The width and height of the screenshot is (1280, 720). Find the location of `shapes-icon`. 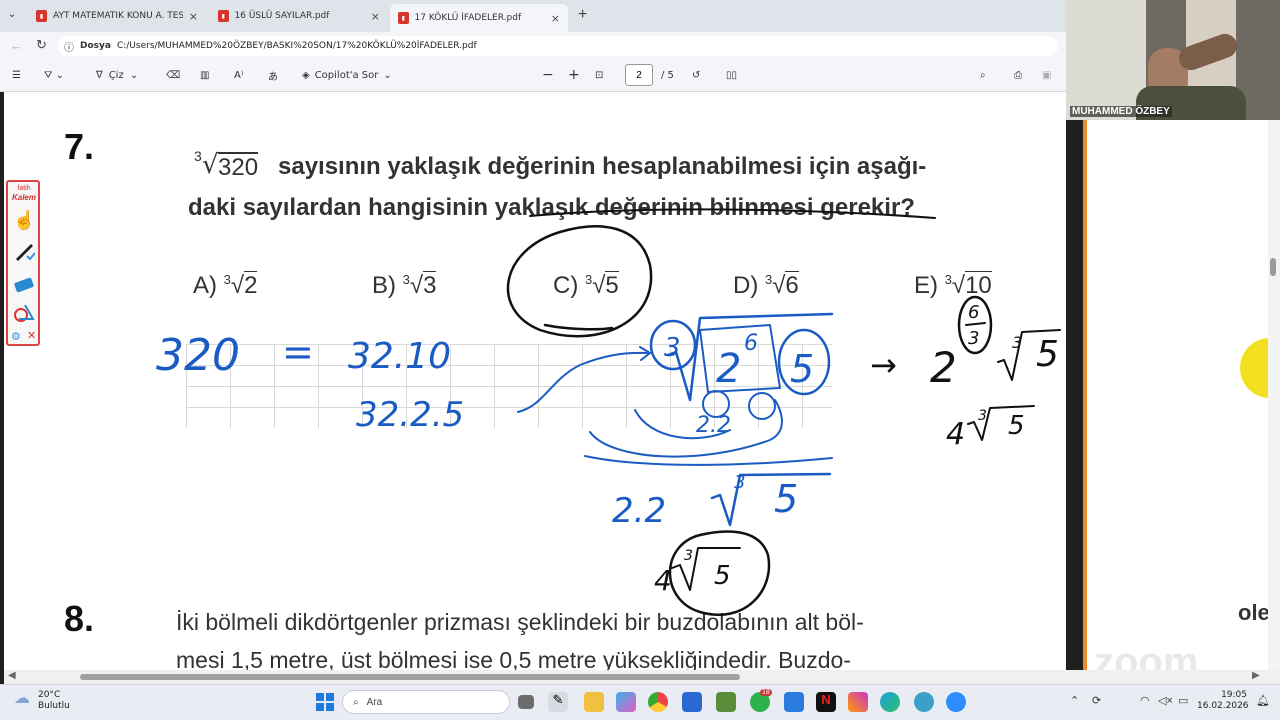

shapes-icon is located at coordinates (24, 313).